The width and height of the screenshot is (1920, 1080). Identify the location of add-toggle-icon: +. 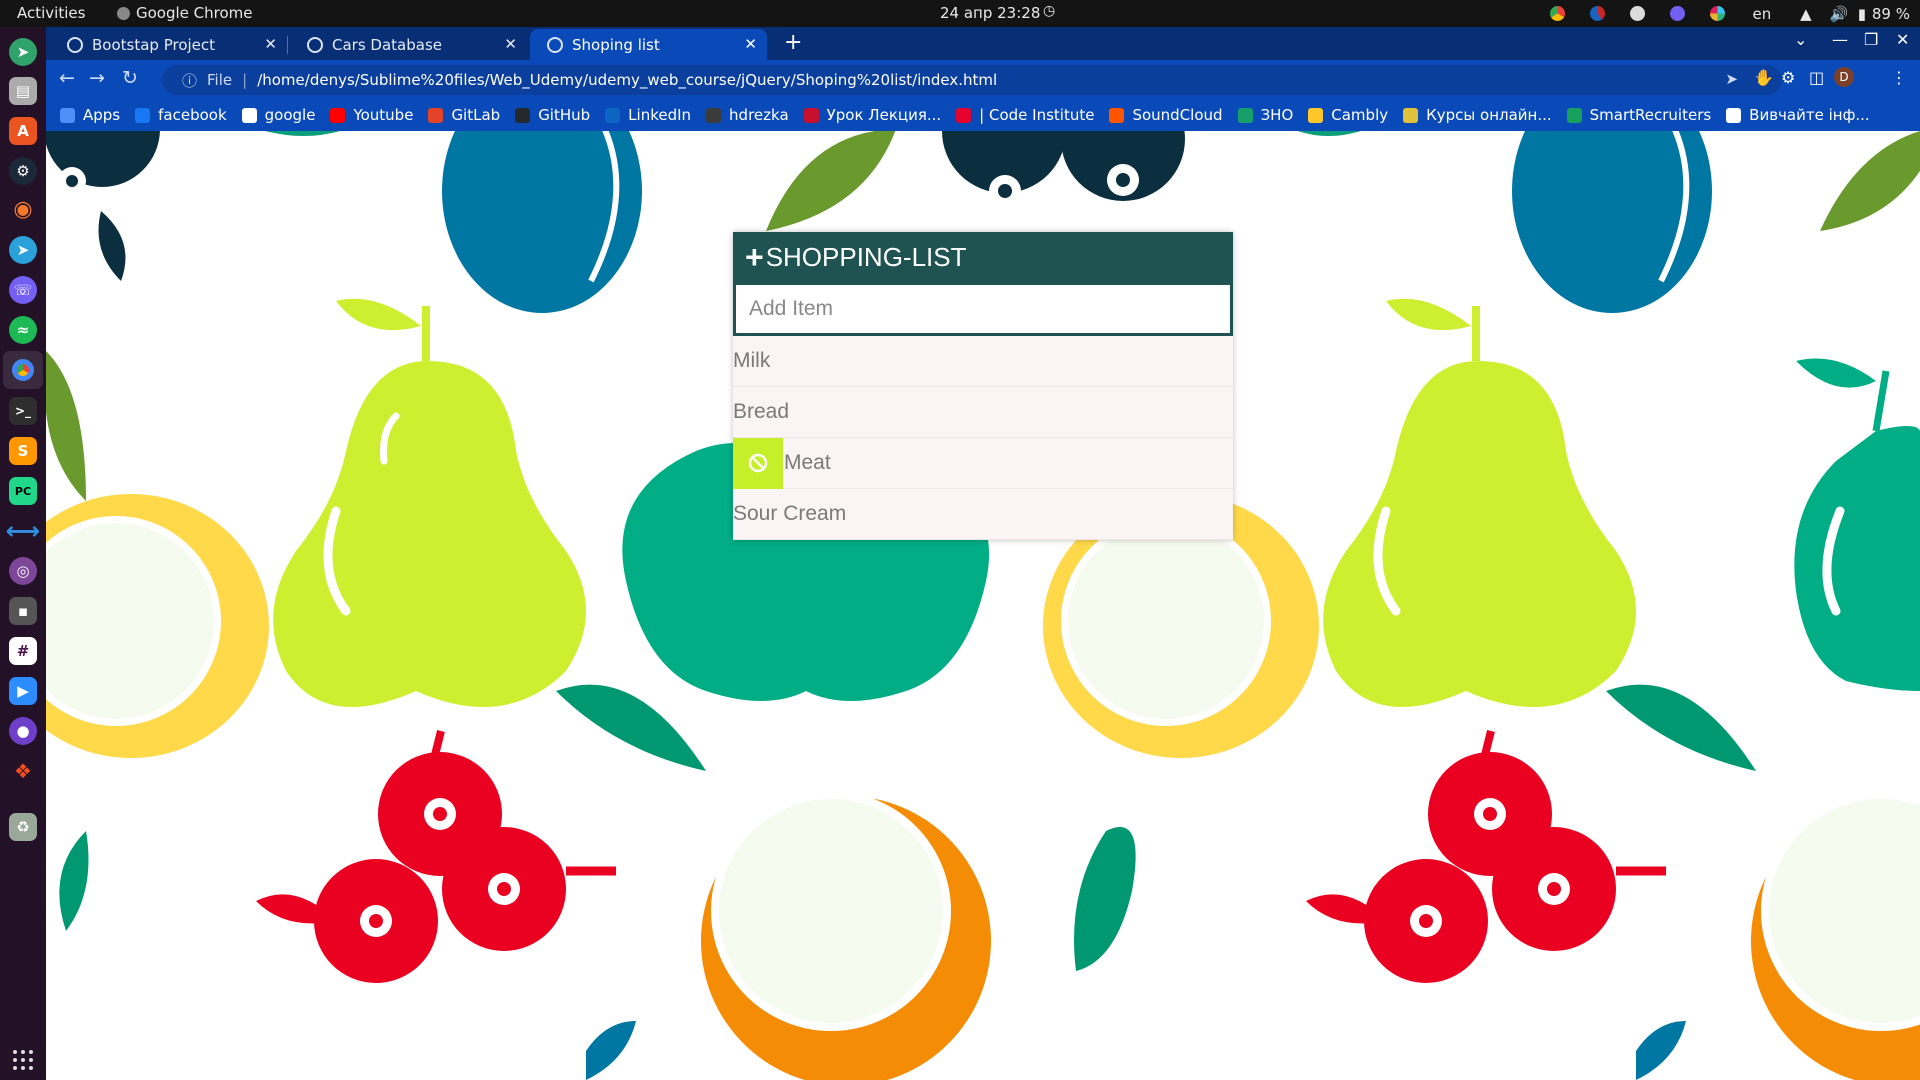
(754, 257).